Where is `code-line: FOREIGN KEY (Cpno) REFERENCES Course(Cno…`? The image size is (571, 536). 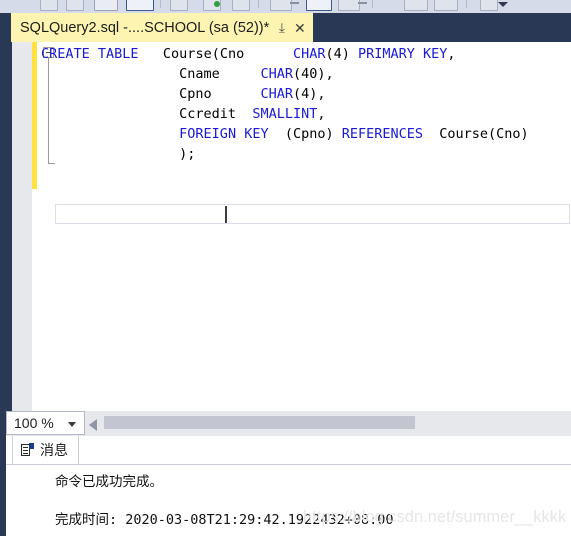
code-line: FOREIGN KEY (Cpno) REFERENCES Course(Cno… is located at coordinates (285, 134).